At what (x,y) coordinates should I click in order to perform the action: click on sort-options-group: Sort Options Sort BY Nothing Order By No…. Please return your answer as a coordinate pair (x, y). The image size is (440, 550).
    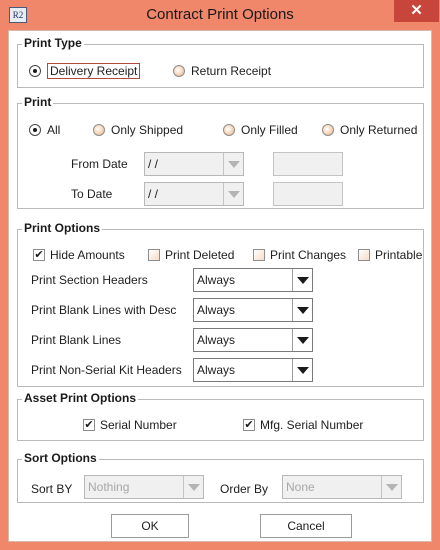
    Looking at the image, I should click on (220, 477).